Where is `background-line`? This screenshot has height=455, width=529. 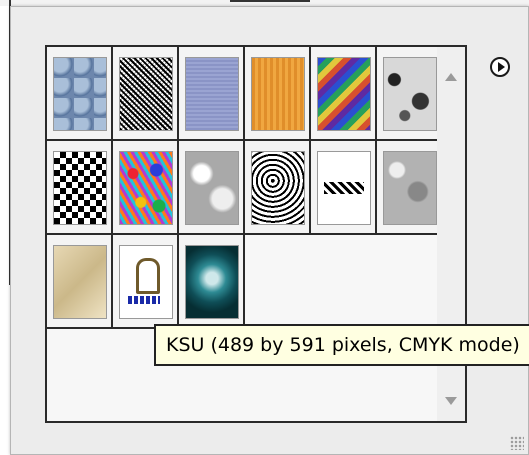
background-line is located at coordinates (270, 1).